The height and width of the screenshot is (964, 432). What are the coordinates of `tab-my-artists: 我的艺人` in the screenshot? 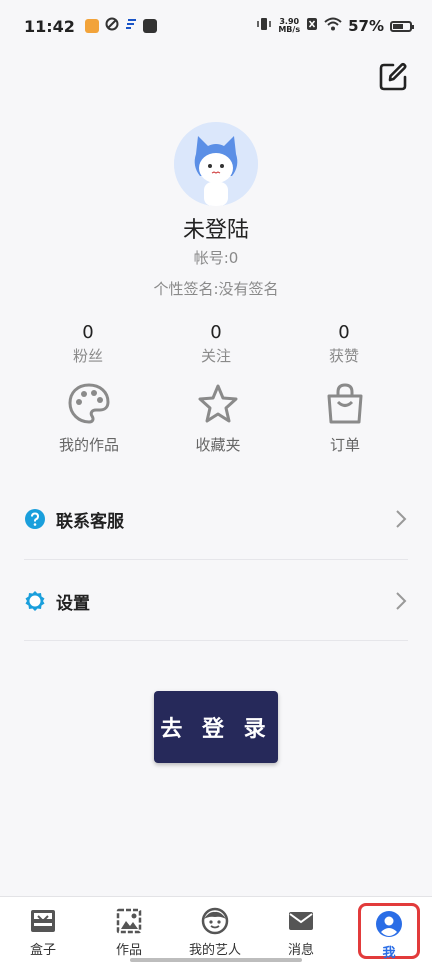 It's located at (215, 931).